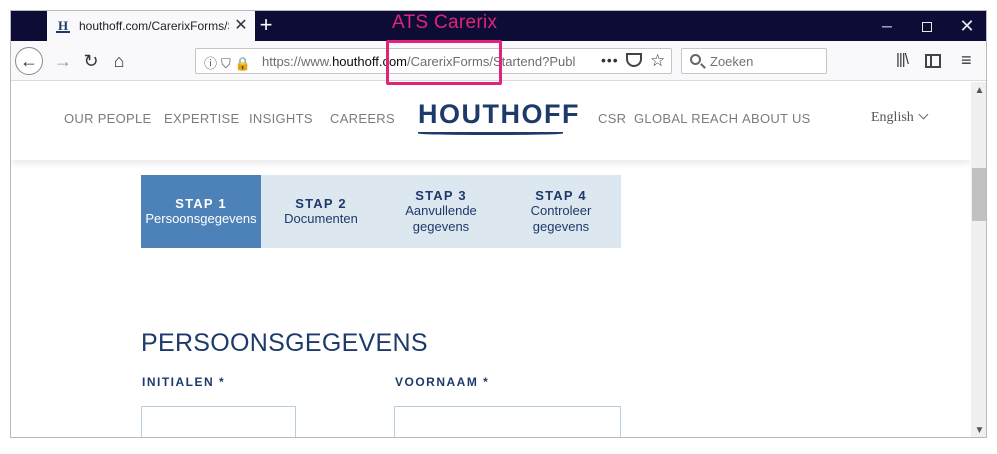  What do you see at coordinates (902, 60) in the screenshot?
I see `library-icon: |||\` at bounding box center [902, 60].